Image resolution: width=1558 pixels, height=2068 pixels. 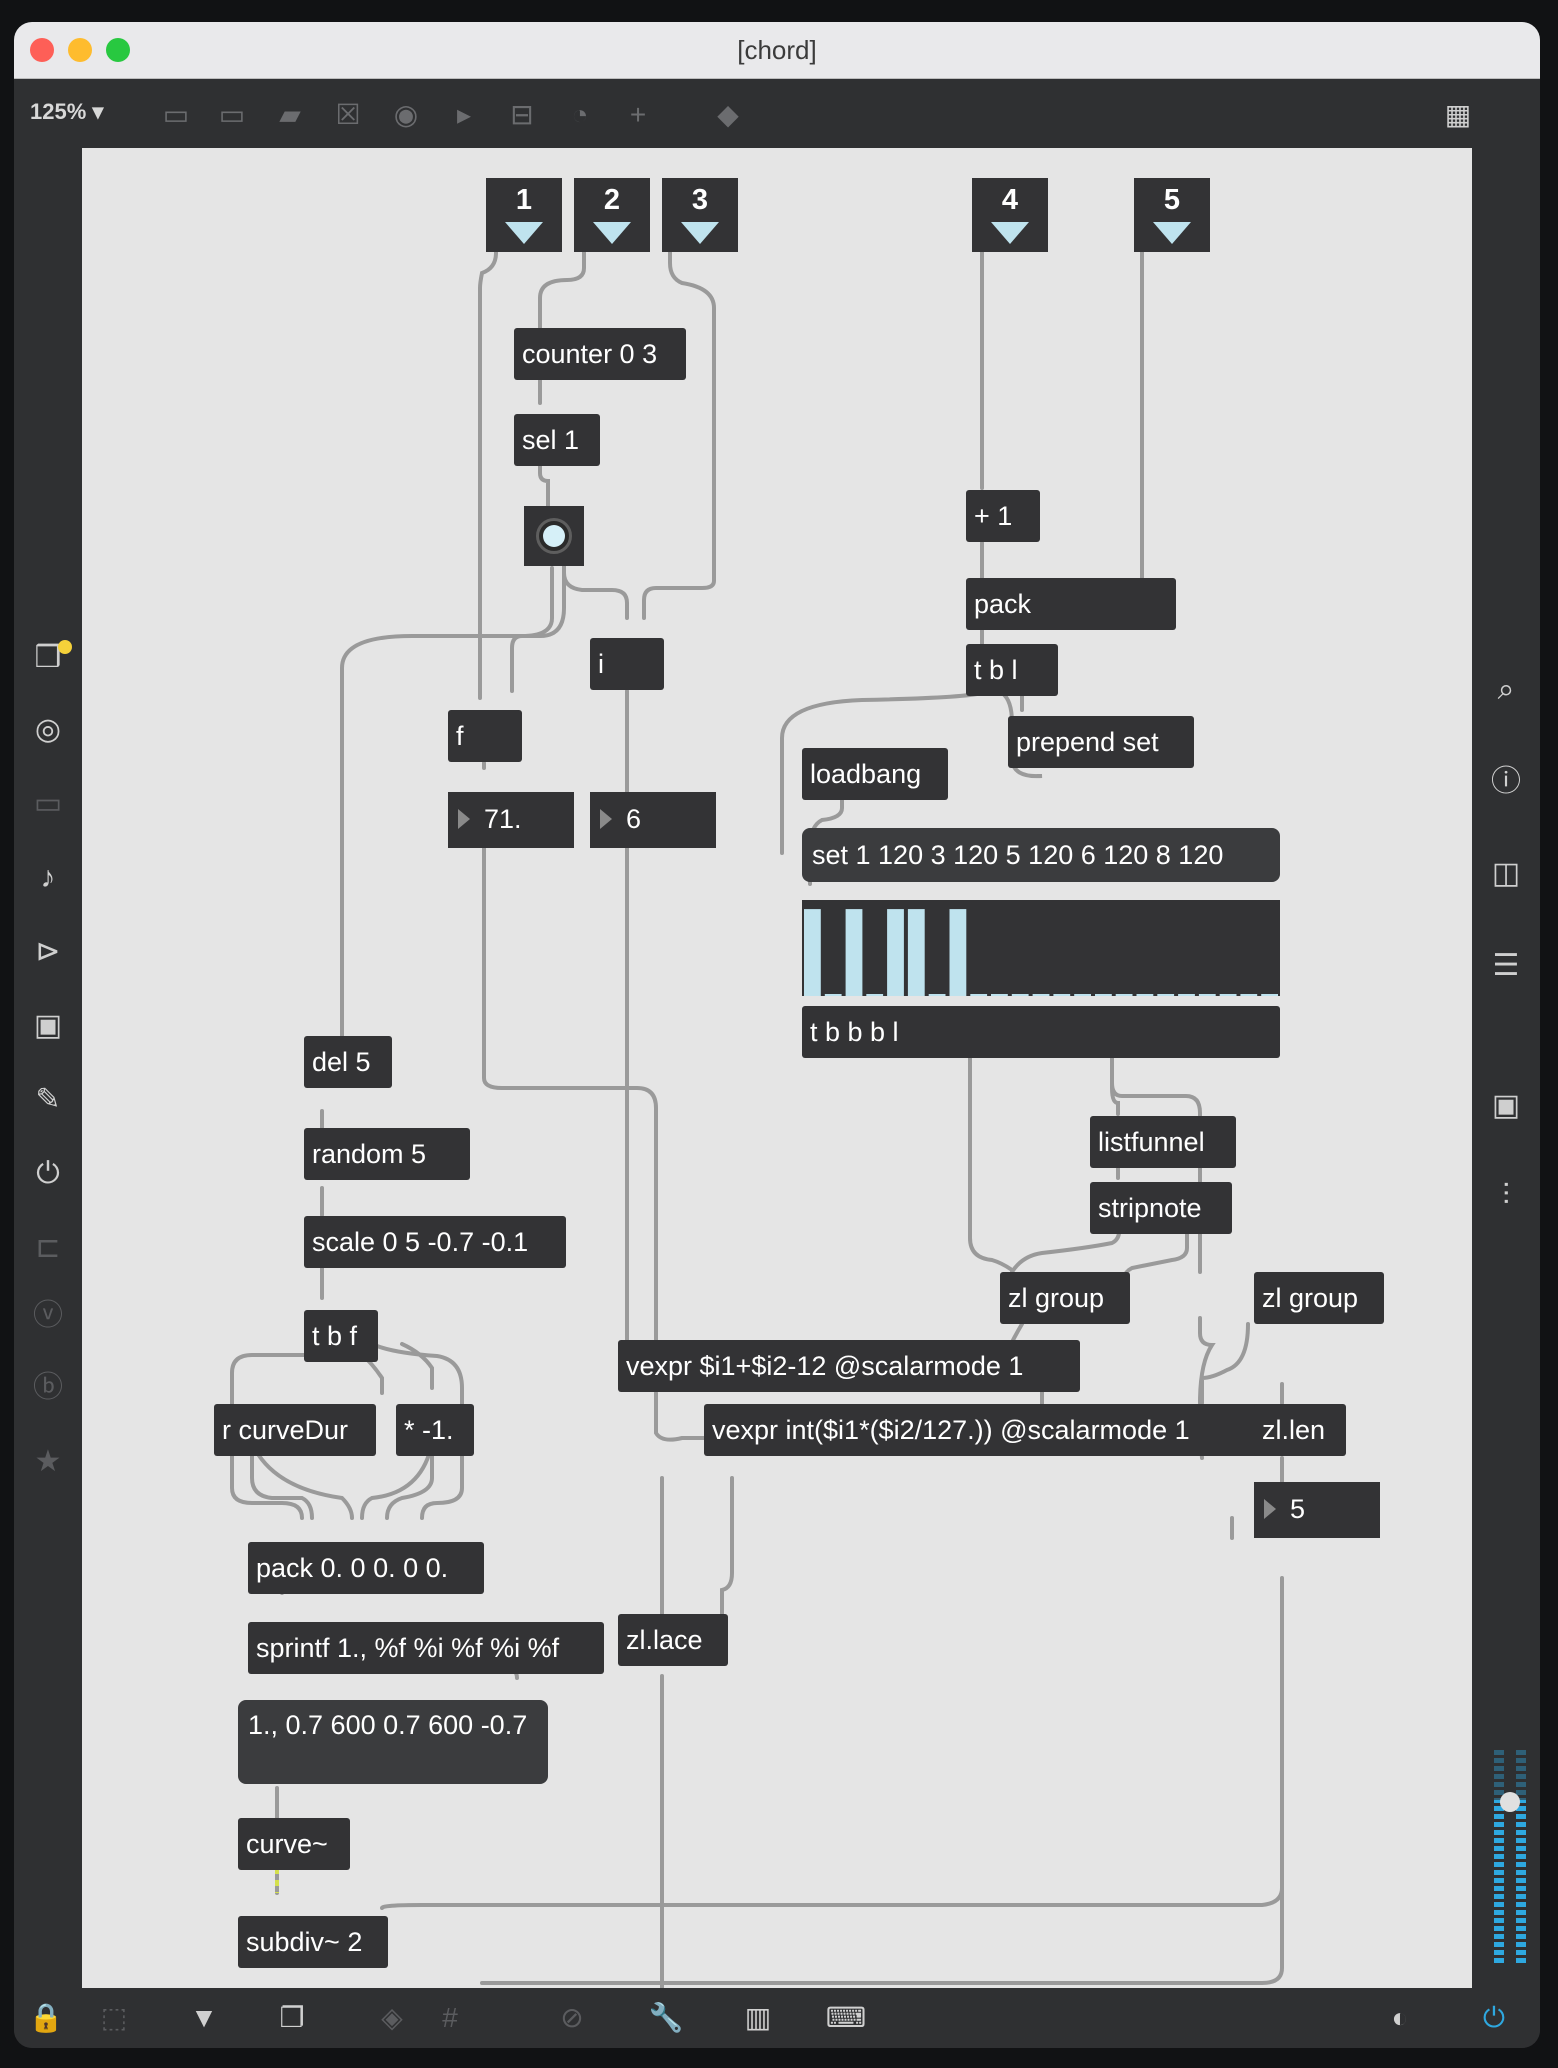 What do you see at coordinates (313, 1942) in the screenshot?
I see `subdiv-tilde-object: subdiv~ 2` at bounding box center [313, 1942].